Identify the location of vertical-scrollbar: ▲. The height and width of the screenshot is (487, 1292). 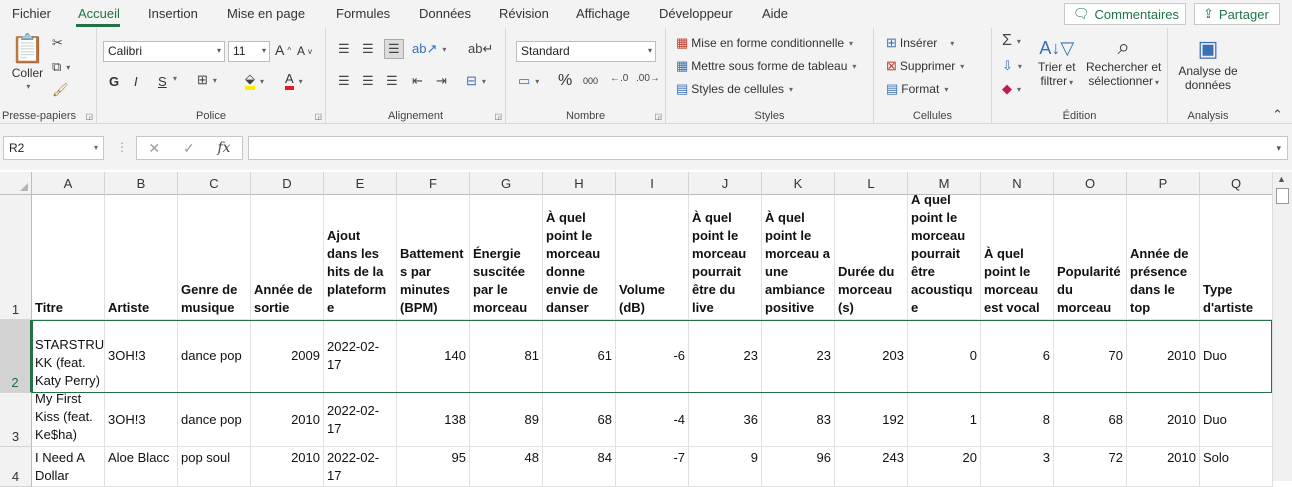
(1282, 326).